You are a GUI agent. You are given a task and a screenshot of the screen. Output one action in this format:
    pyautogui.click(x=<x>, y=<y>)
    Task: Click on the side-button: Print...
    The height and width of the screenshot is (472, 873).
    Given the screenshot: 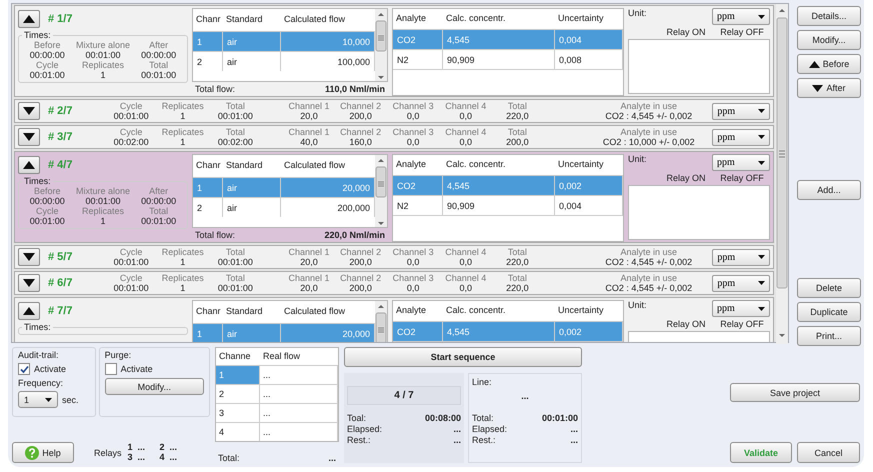 What is the action you would take?
    pyautogui.click(x=829, y=336)
    